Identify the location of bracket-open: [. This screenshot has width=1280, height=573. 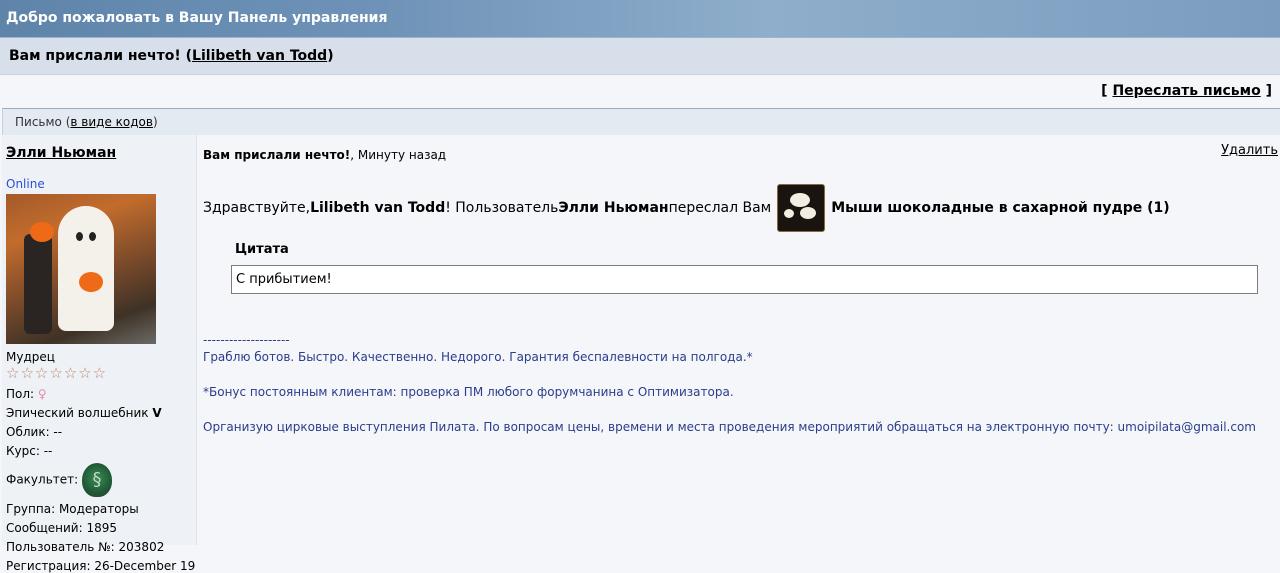
(1107, 91).